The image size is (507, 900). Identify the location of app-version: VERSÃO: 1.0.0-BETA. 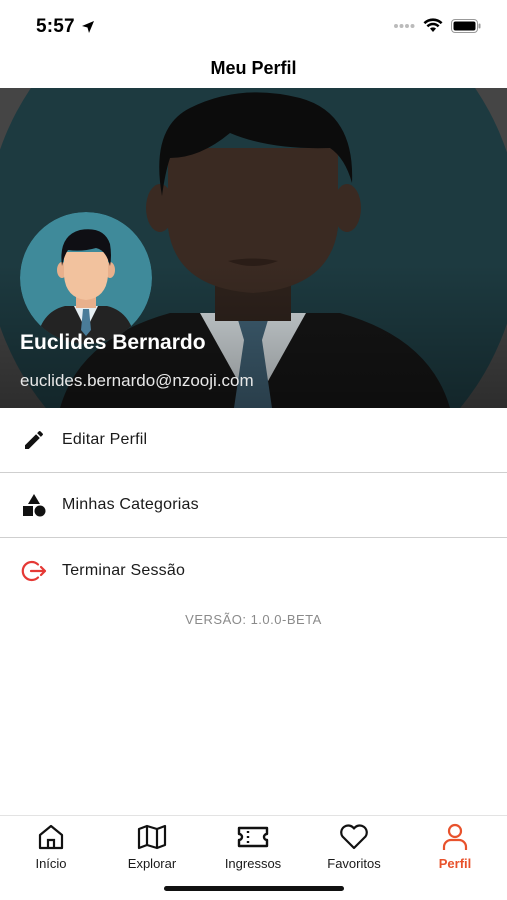
(253, 619).